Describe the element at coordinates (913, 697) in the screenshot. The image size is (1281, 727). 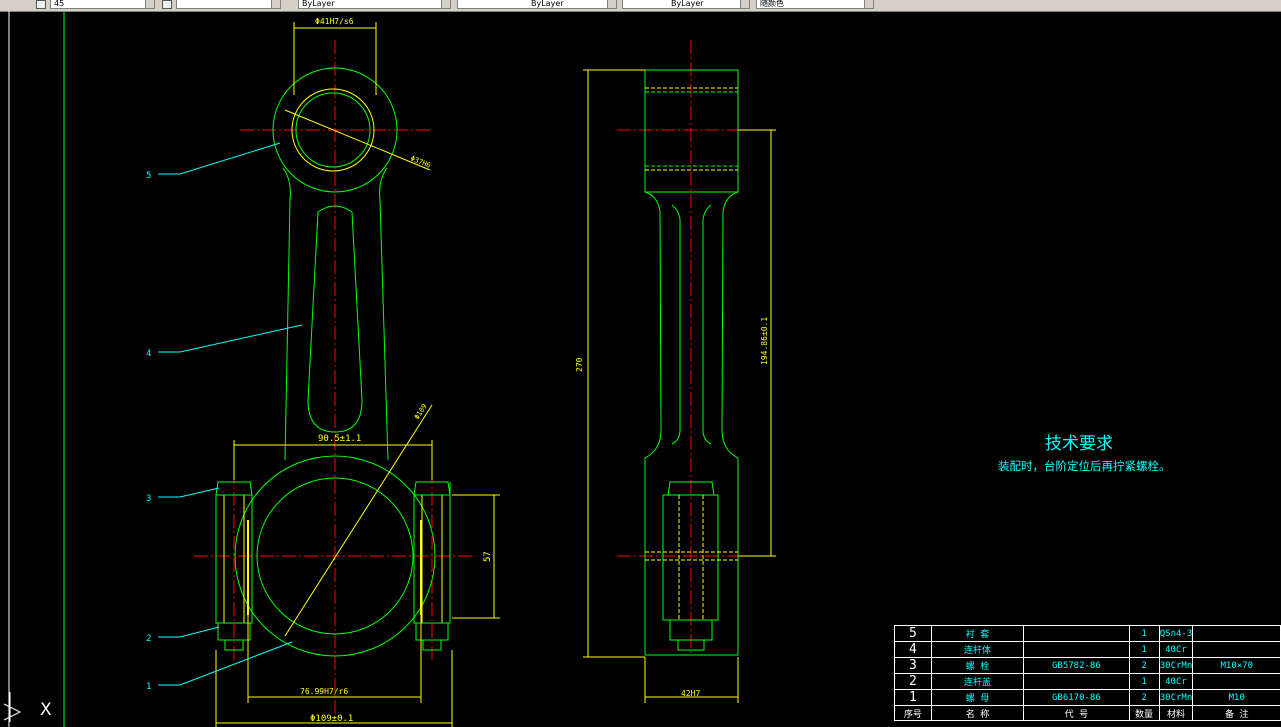
I see `bom-cell-no: 1` at that location.